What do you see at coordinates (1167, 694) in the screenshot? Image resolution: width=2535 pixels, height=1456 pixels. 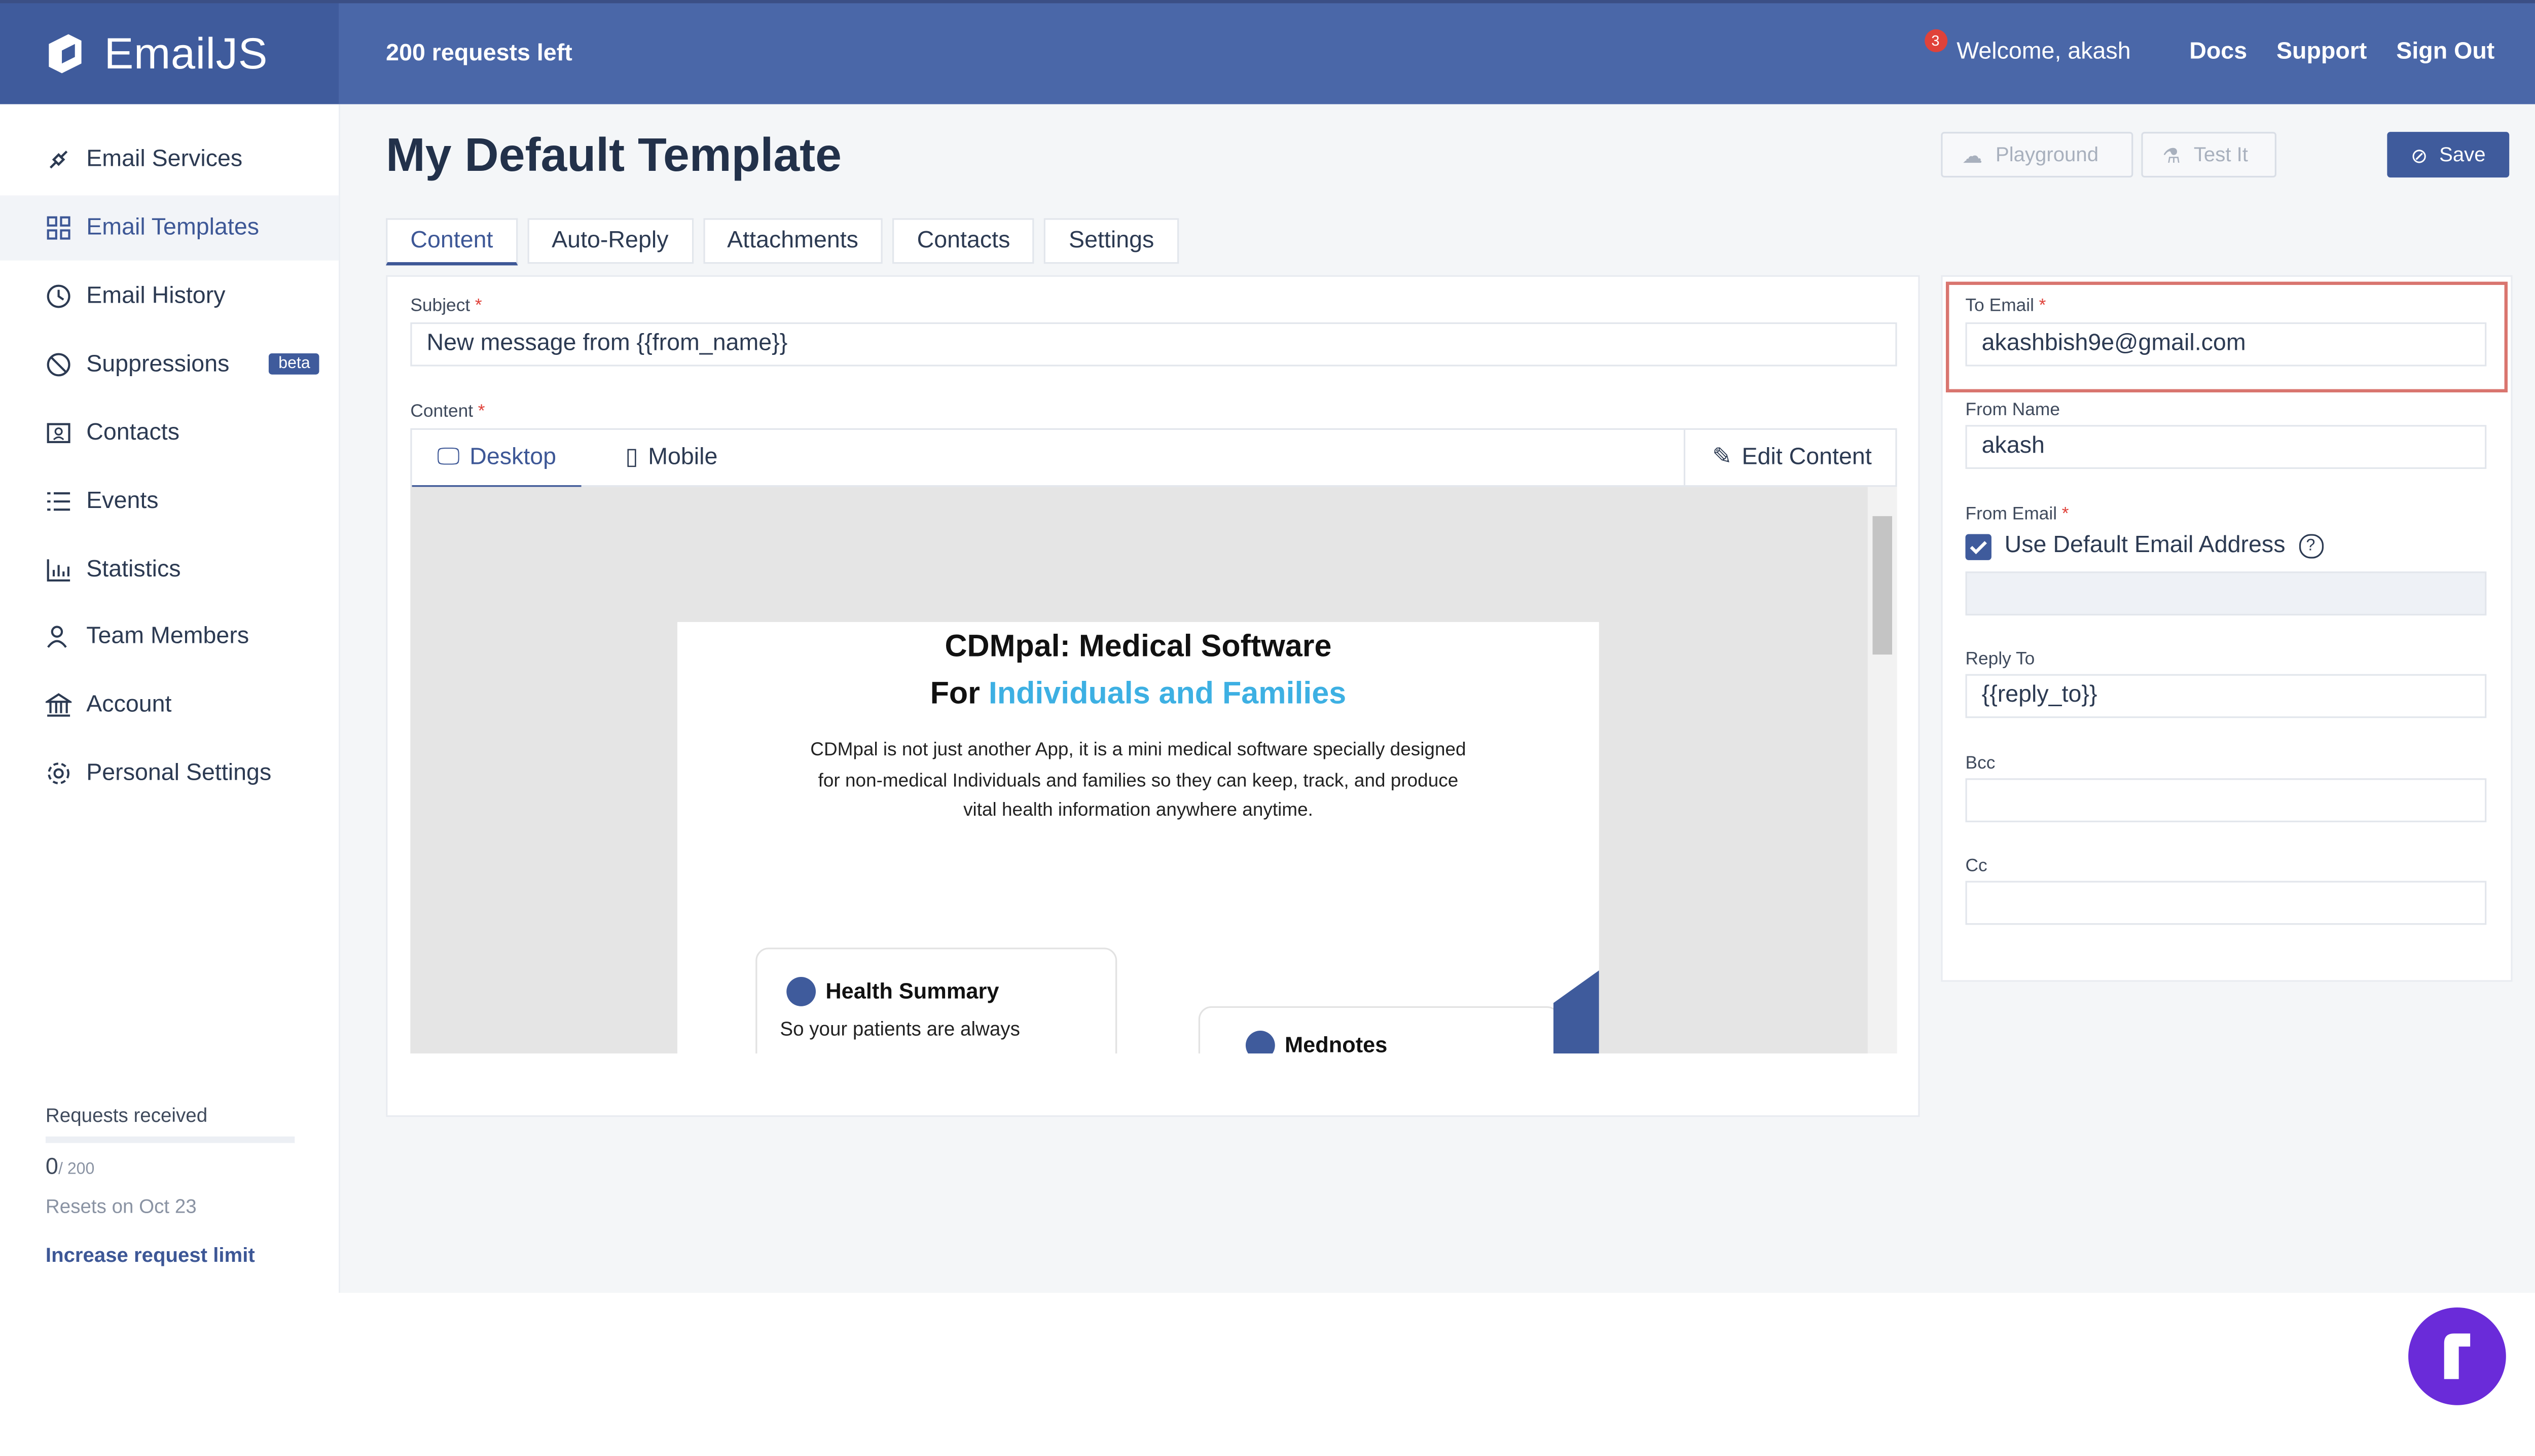 I see `headline-2-accent: Individuals and Families` at bounding box center [1167, 694].